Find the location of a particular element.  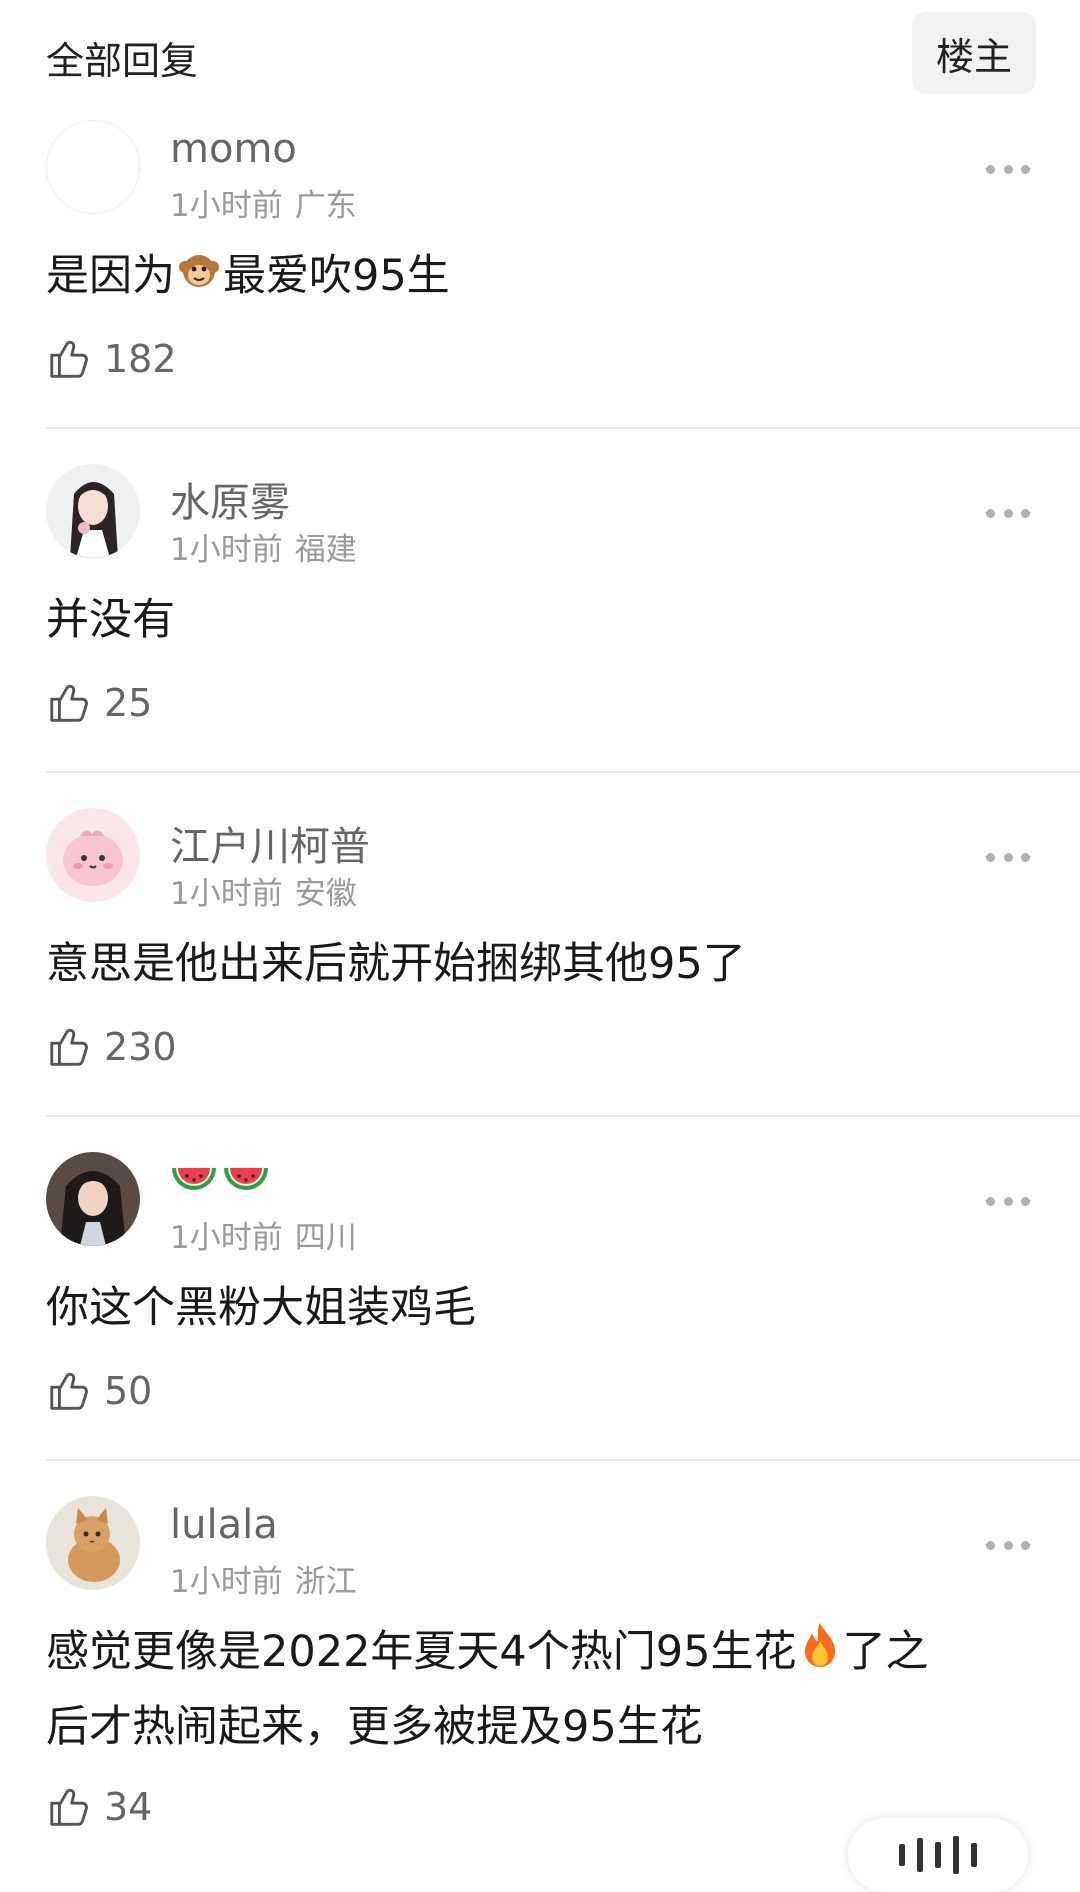

like-count: 50 is located at coordinates (128, 1391).